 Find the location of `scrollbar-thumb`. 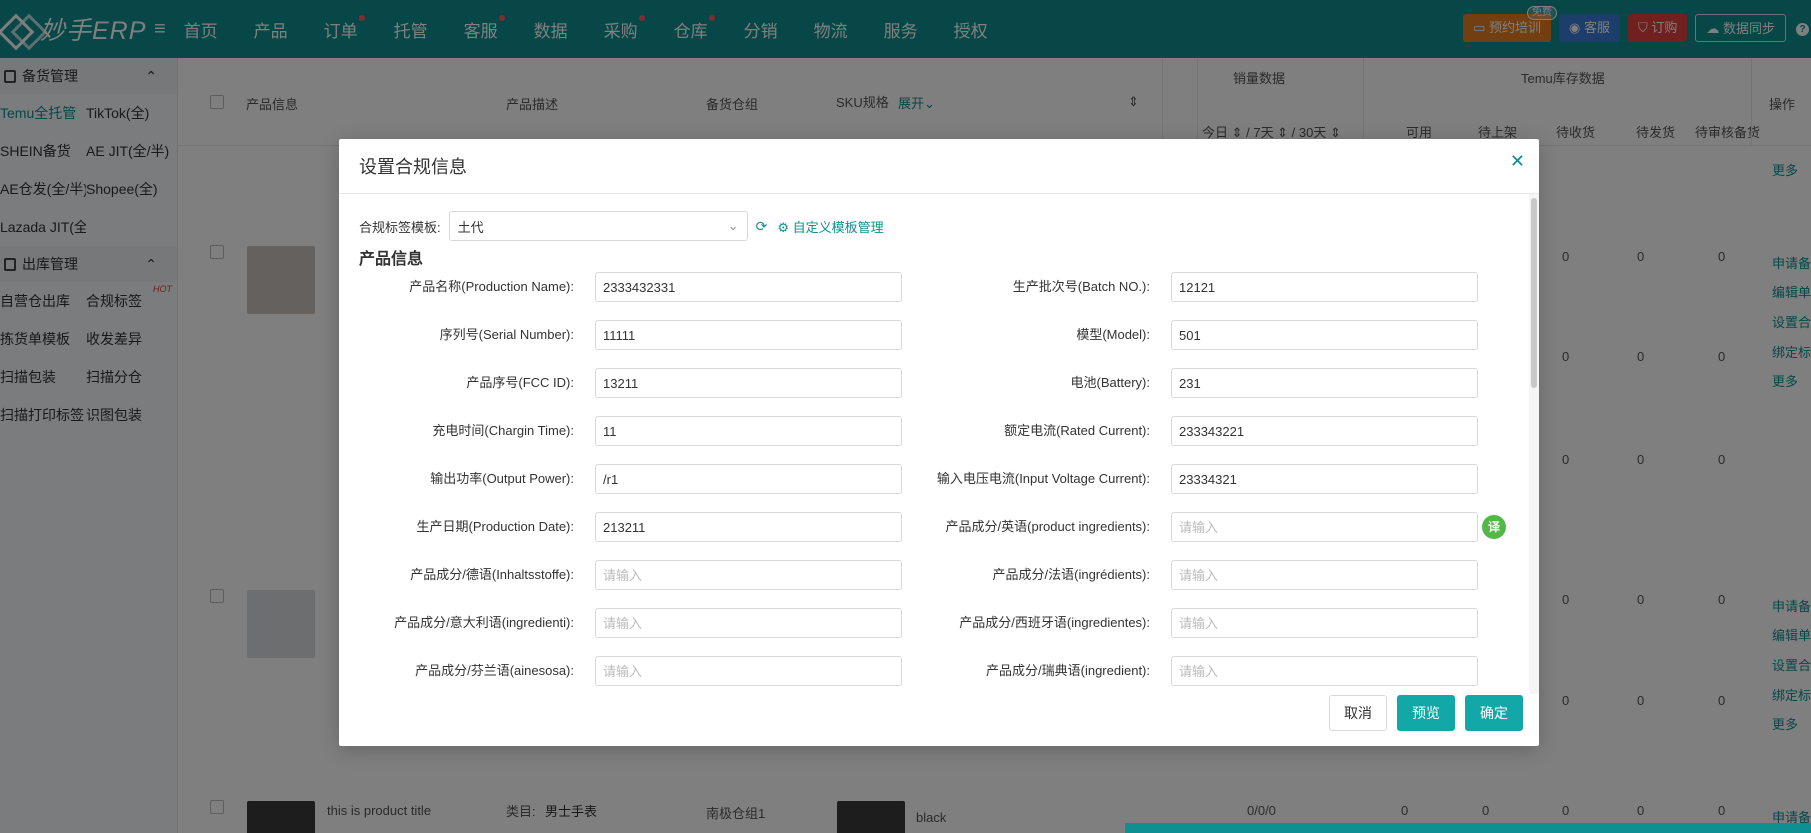

scrollbar-thumb is located at coordinates (1534, 293).